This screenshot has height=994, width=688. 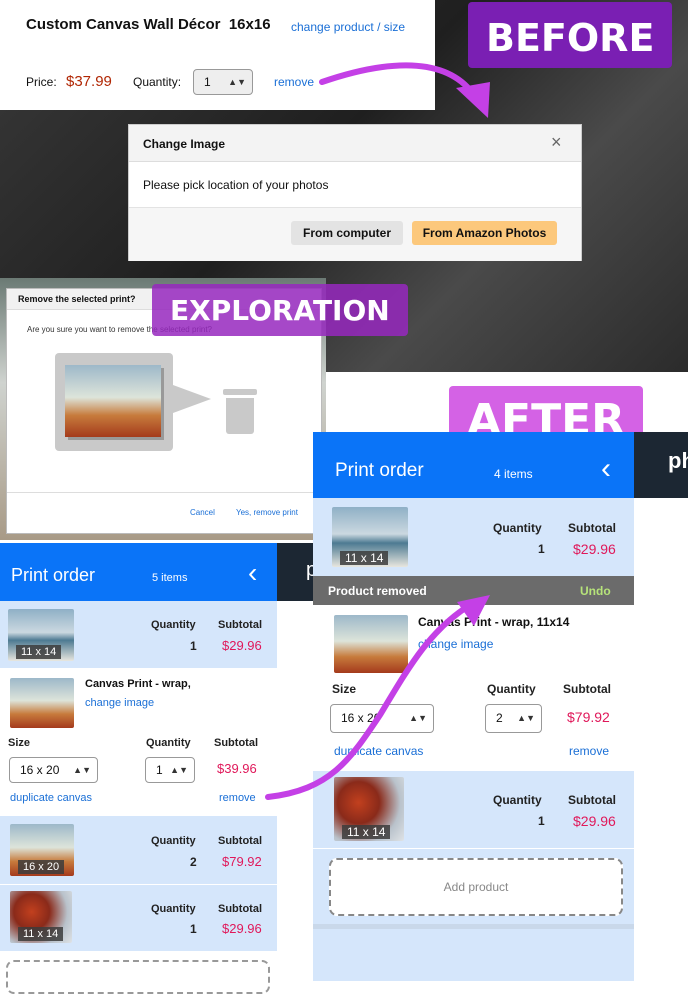 I want to click on arrow-remove-to-banner, so click(x=369, y=701).